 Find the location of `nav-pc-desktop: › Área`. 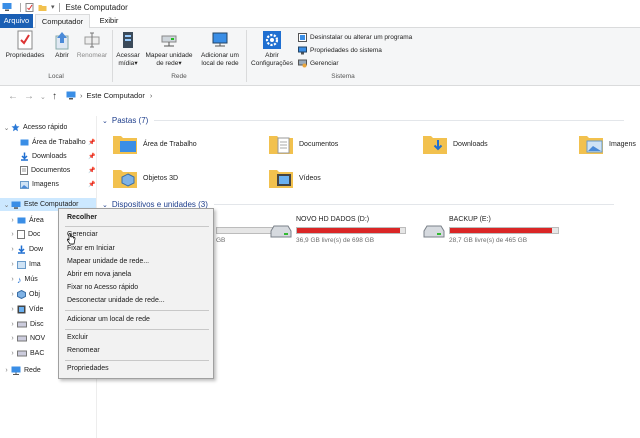

nav-pc-desktop: › Área is located at coordinates (26, 220).